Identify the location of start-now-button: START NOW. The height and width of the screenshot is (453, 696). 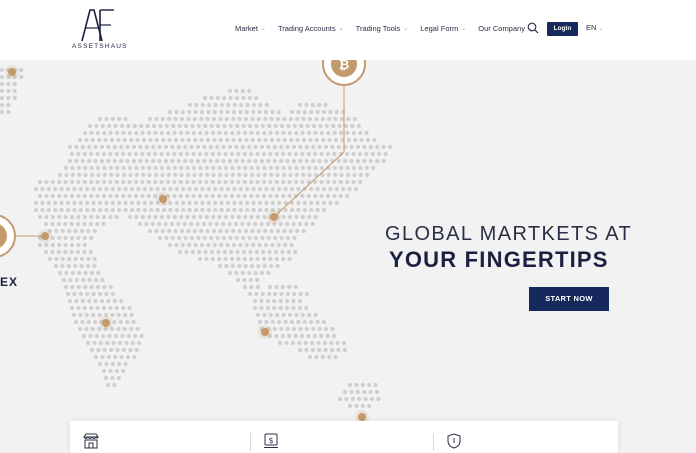
(569, 299).